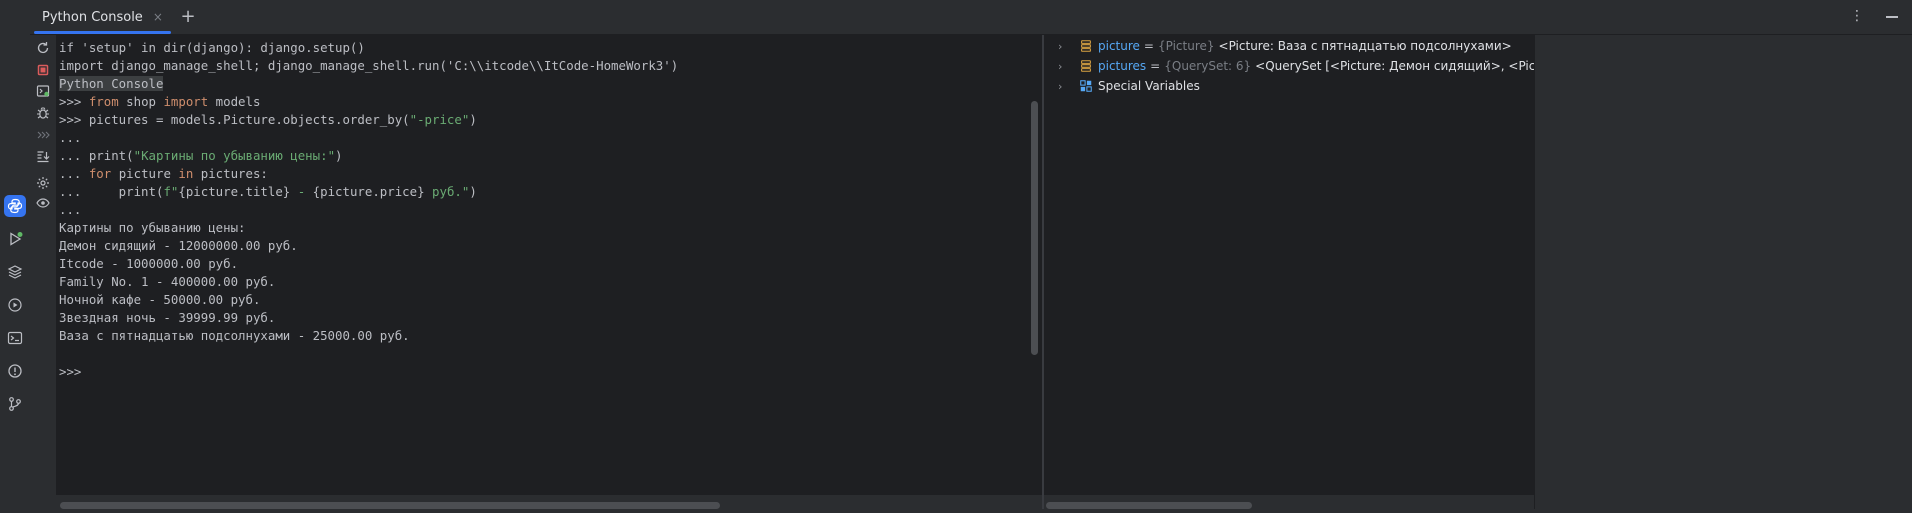 Image resolution: width=1912 pixels, height=513 pixels. What do you see at coordinates (111, 83) in the screenshot?
I see `console-token: Python Console` at bounding box center [111, 83].